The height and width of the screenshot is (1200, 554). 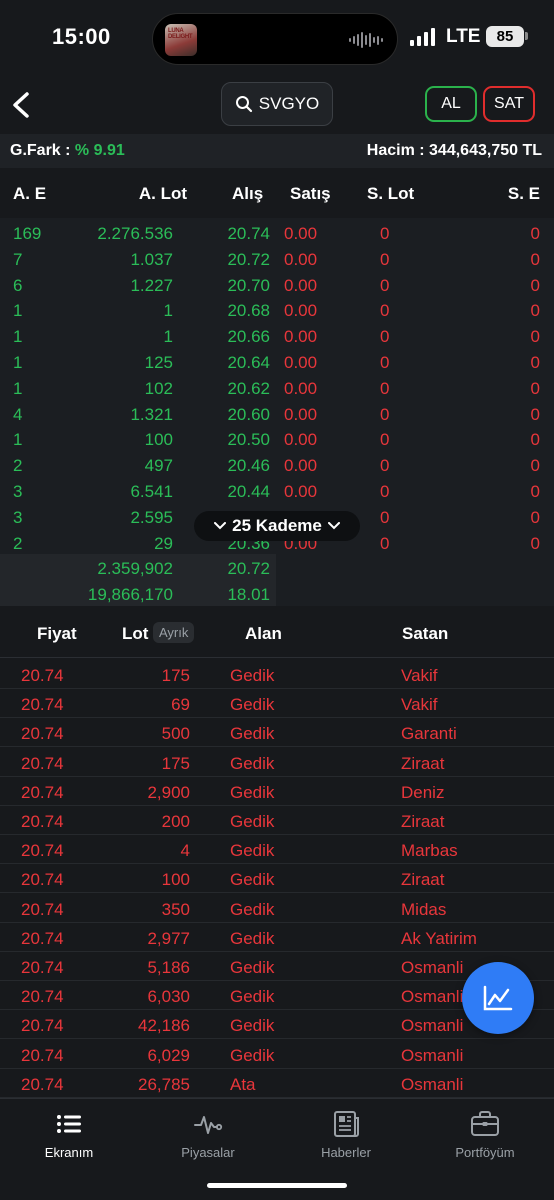 I want to click on trade-seller: Osmanli, so click(x=432, y=1026).